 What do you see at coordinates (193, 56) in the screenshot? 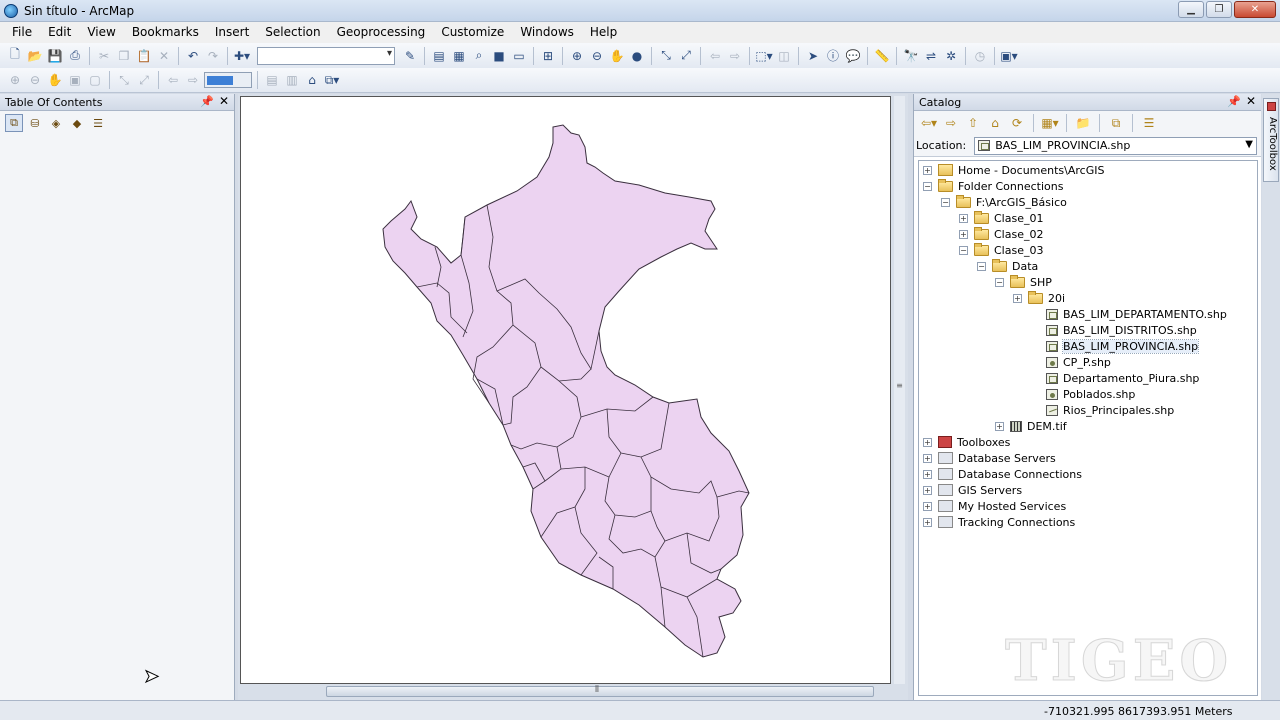
I see `undo-icon: ↶` at bounding box center [193, 56].